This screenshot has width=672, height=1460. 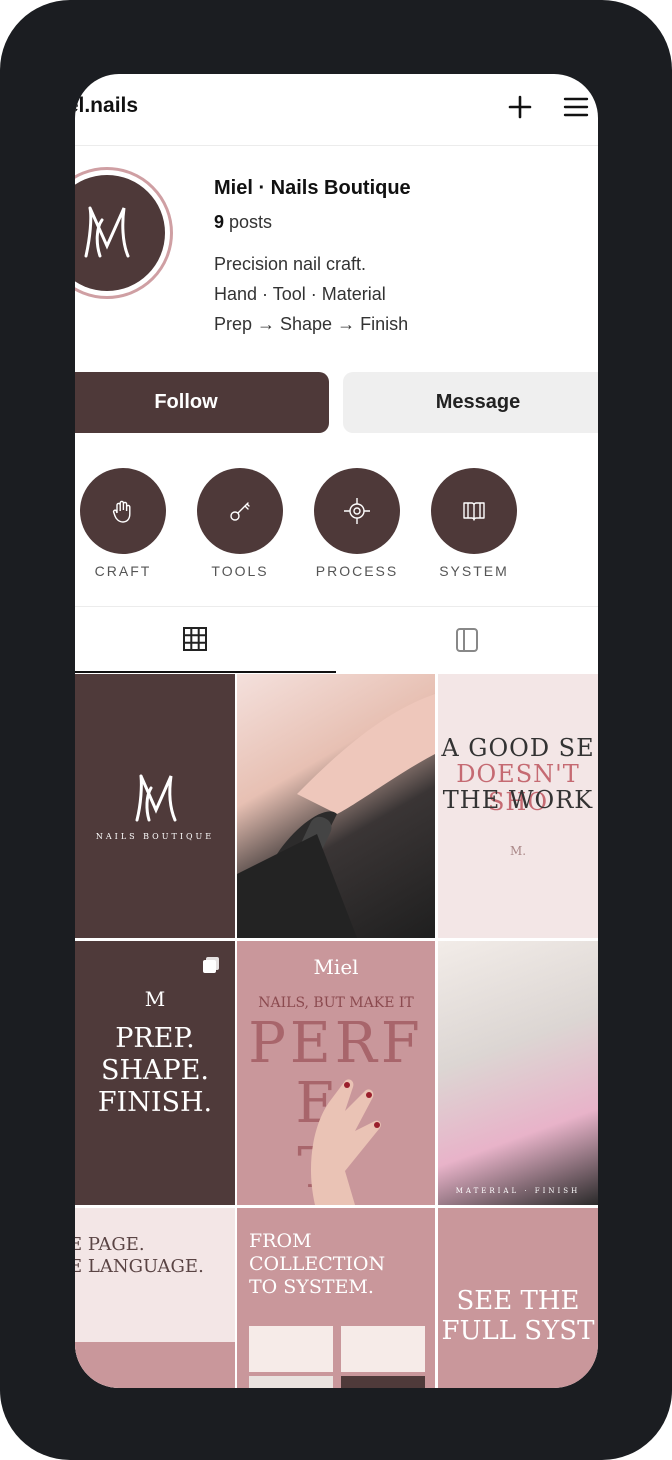 I want to click on plus-icon, so click(x=520, y=107).